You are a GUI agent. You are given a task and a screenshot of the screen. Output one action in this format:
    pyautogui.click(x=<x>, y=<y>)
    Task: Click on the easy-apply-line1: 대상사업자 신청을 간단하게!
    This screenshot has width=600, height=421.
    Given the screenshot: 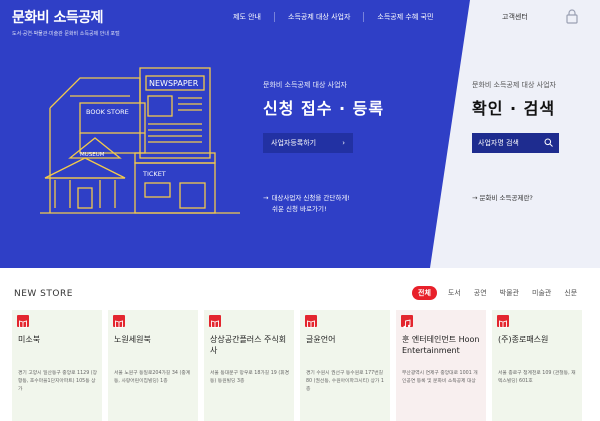 What is the action you would take?
    pyautogui.click(x=310, y=198)
    